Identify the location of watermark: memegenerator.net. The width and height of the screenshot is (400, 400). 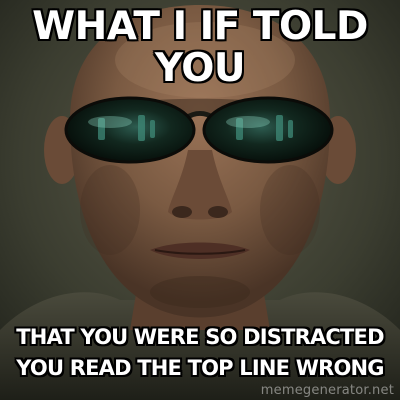
(327, 390).